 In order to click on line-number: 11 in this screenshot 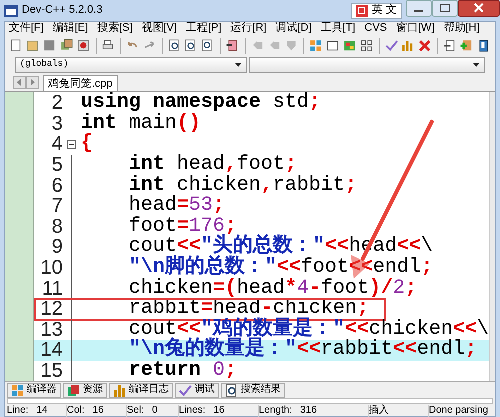, I will do `click(52, 288)`.